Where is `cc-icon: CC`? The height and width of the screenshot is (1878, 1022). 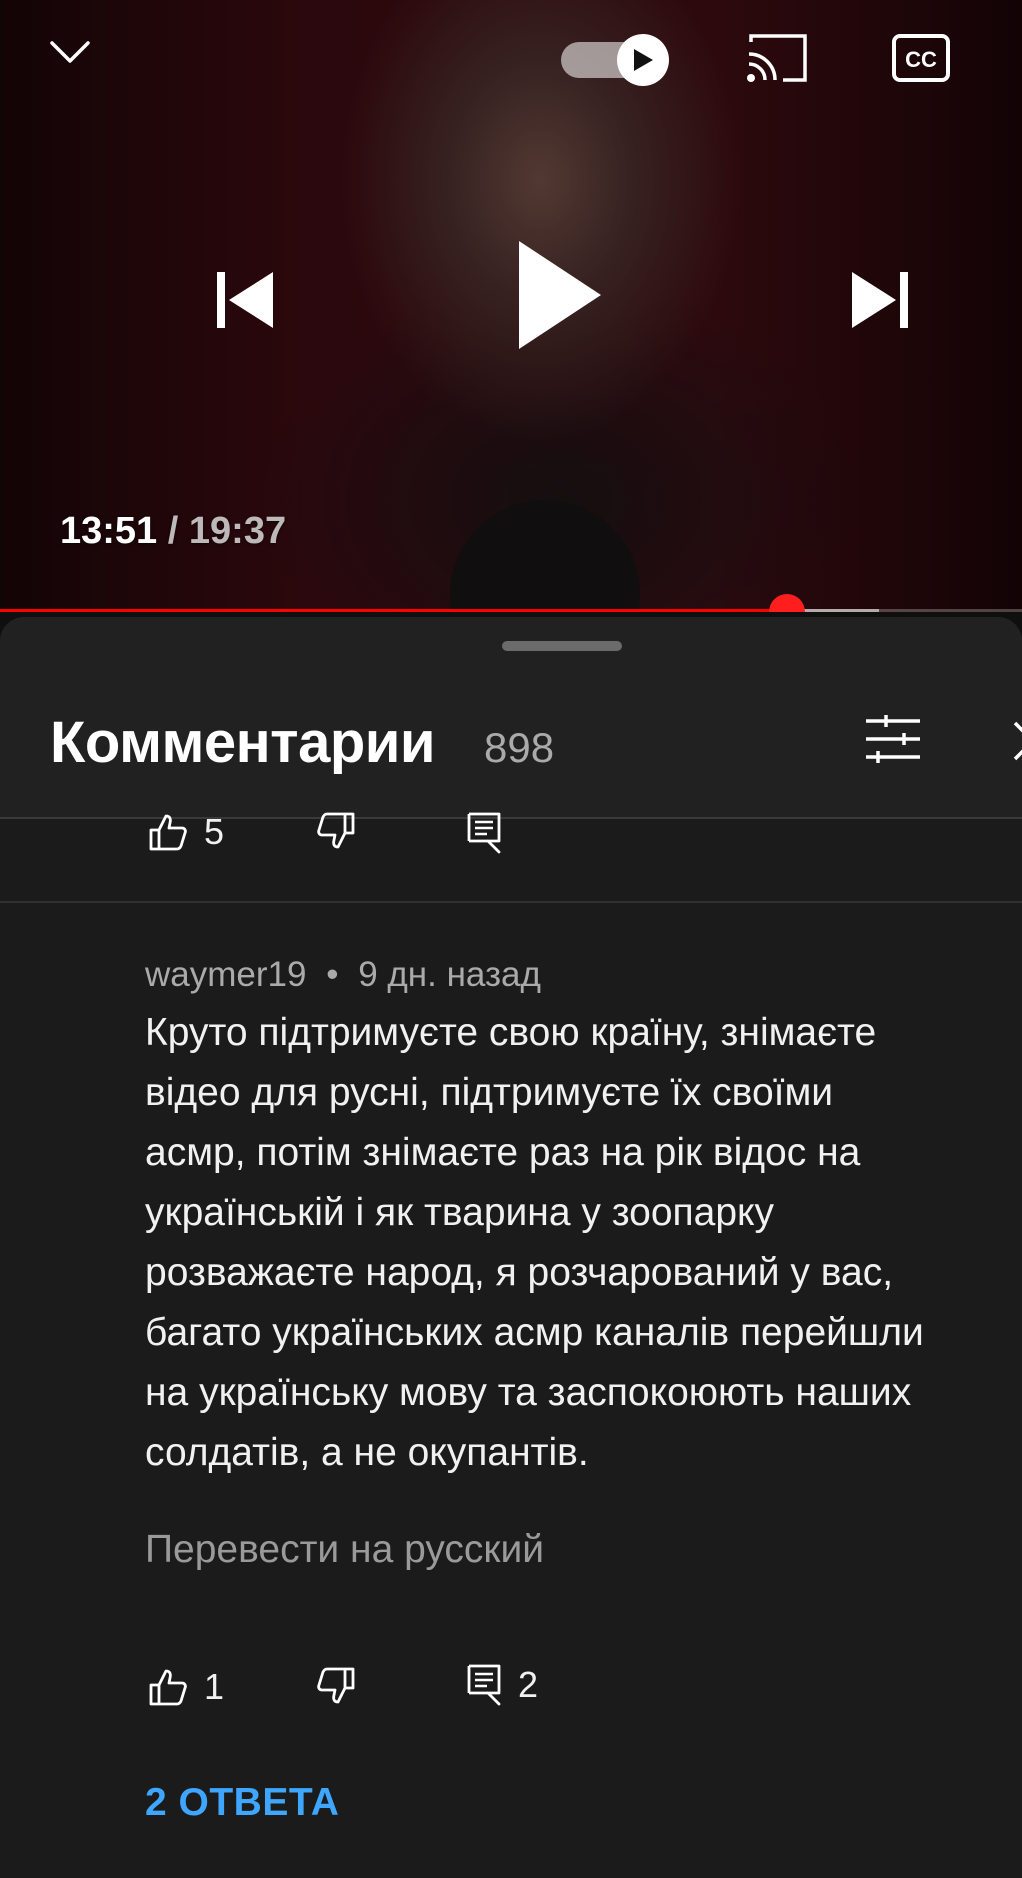
cc-icon: CC is located at coordinates (921, 58).